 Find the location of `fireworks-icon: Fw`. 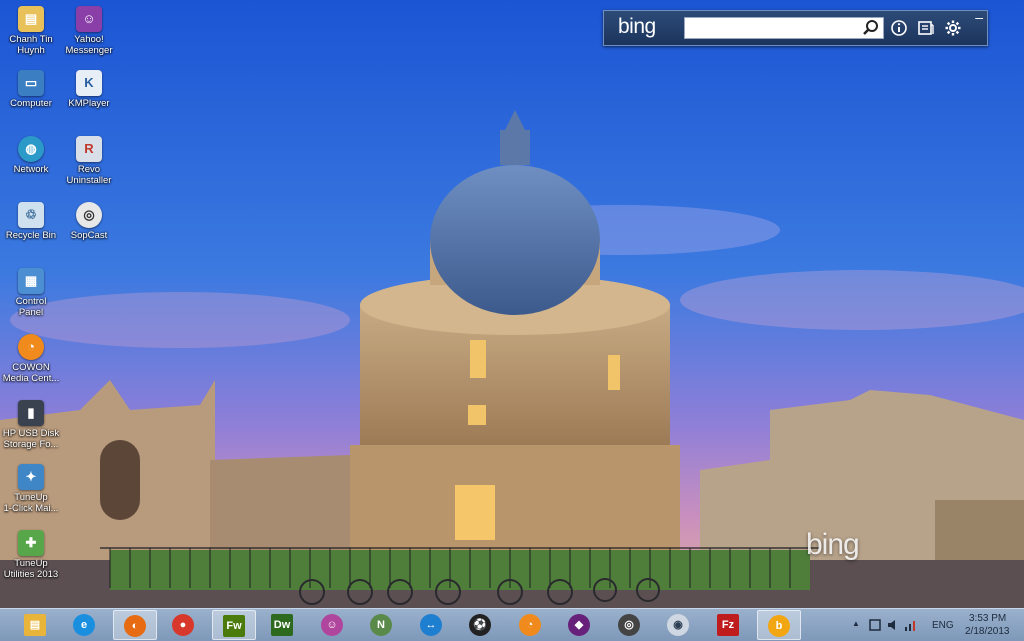

fireworks-icon: Fw is located at coordinates (234, 626).